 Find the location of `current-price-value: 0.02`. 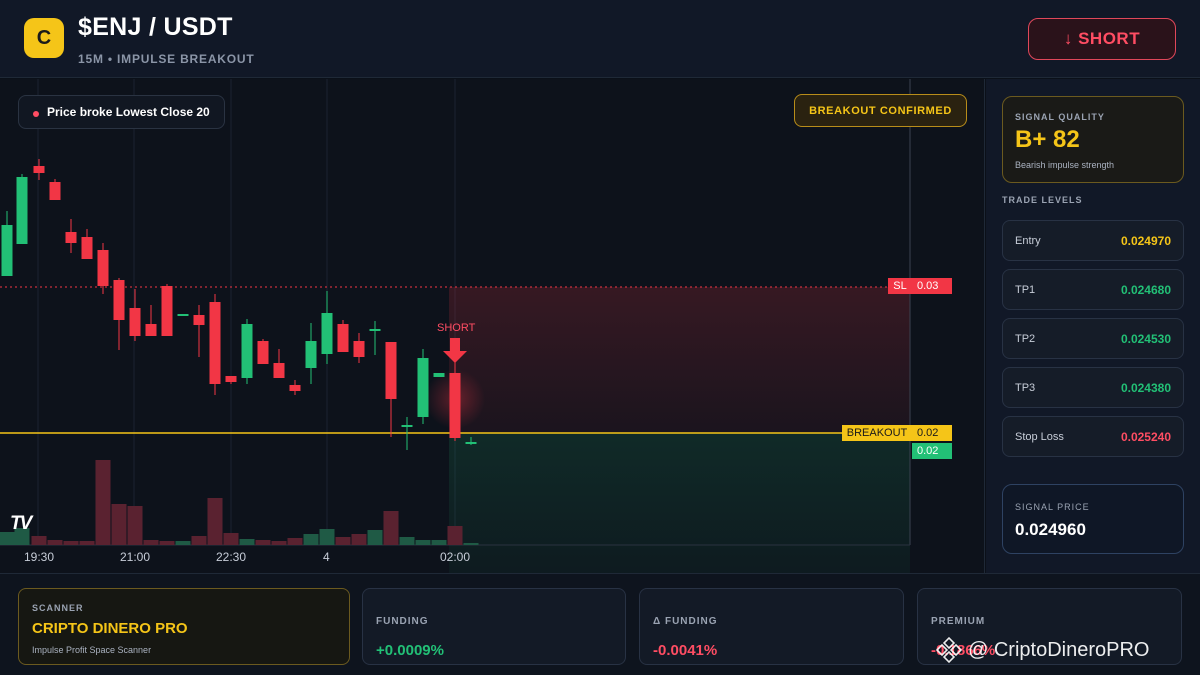

current-price-value: 0.02 is located at coordinates (932, 451).